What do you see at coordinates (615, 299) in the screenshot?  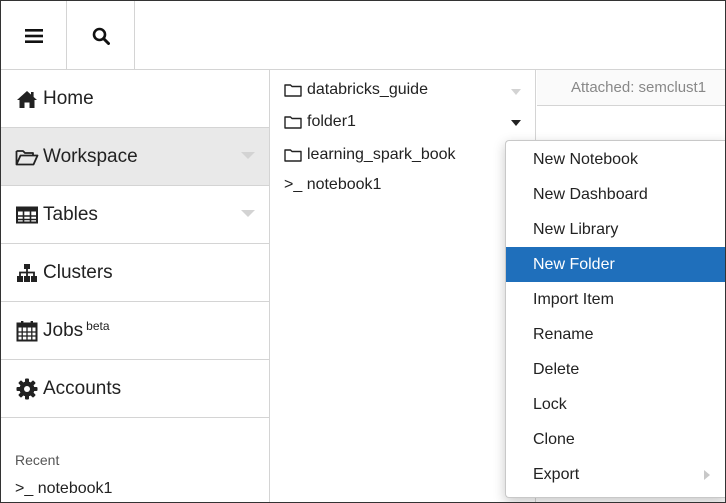 I see `menu-item-import-item: Import Item` at bounding box center [615, 299].